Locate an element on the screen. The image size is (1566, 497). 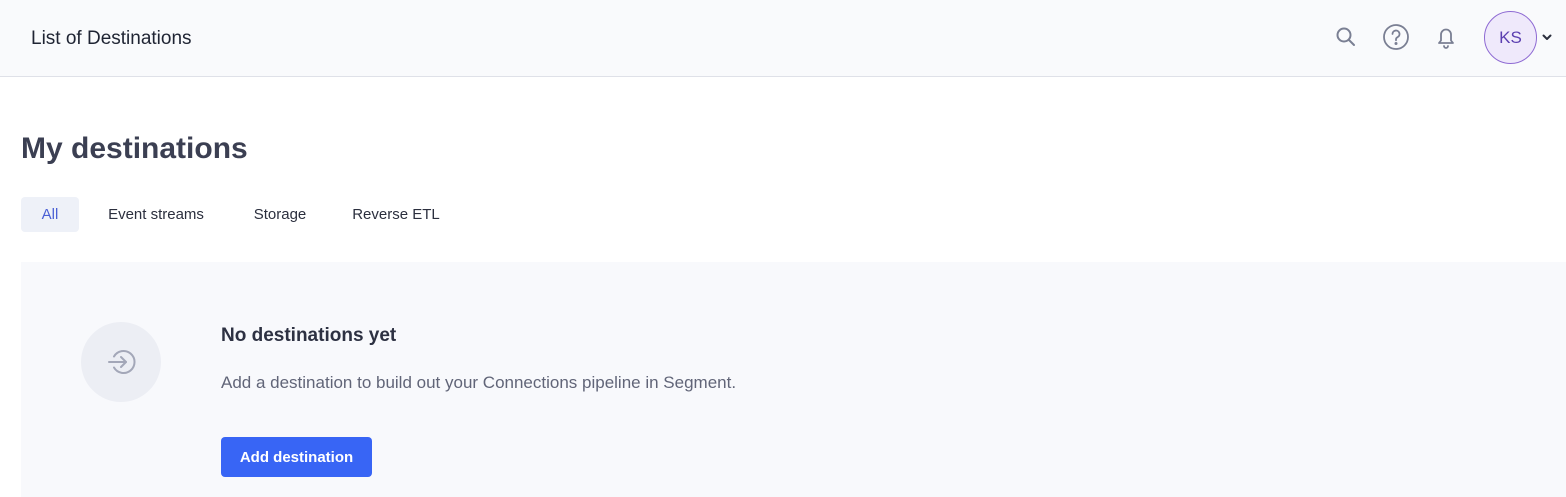
tab-all: All is located at coordinates (50, 214).